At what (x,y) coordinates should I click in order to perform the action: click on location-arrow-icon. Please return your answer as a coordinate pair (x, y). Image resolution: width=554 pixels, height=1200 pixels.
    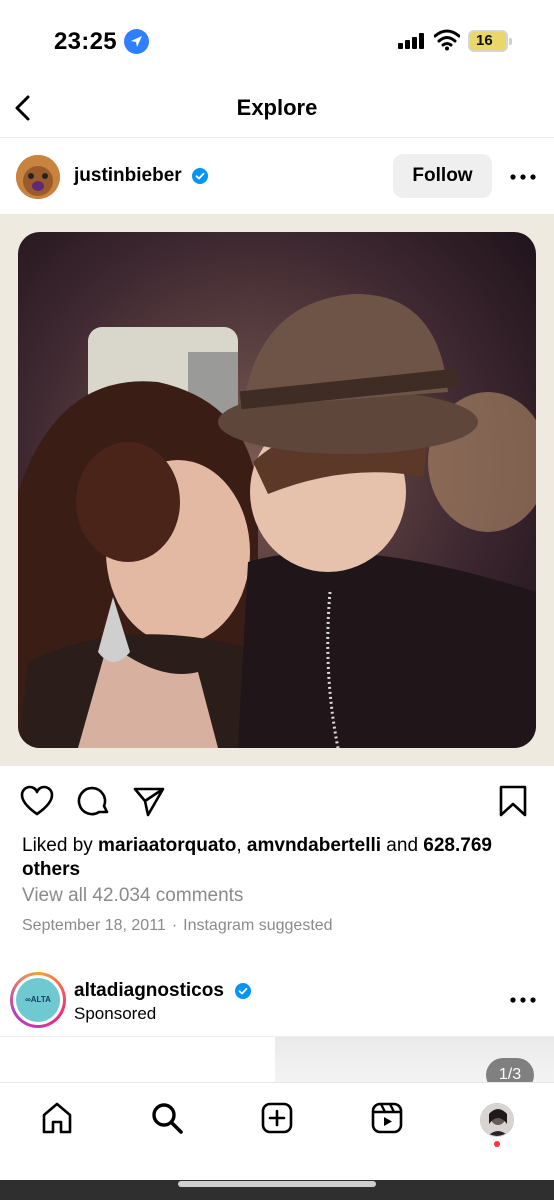
    Looking at the image, I should click on (136, 41).